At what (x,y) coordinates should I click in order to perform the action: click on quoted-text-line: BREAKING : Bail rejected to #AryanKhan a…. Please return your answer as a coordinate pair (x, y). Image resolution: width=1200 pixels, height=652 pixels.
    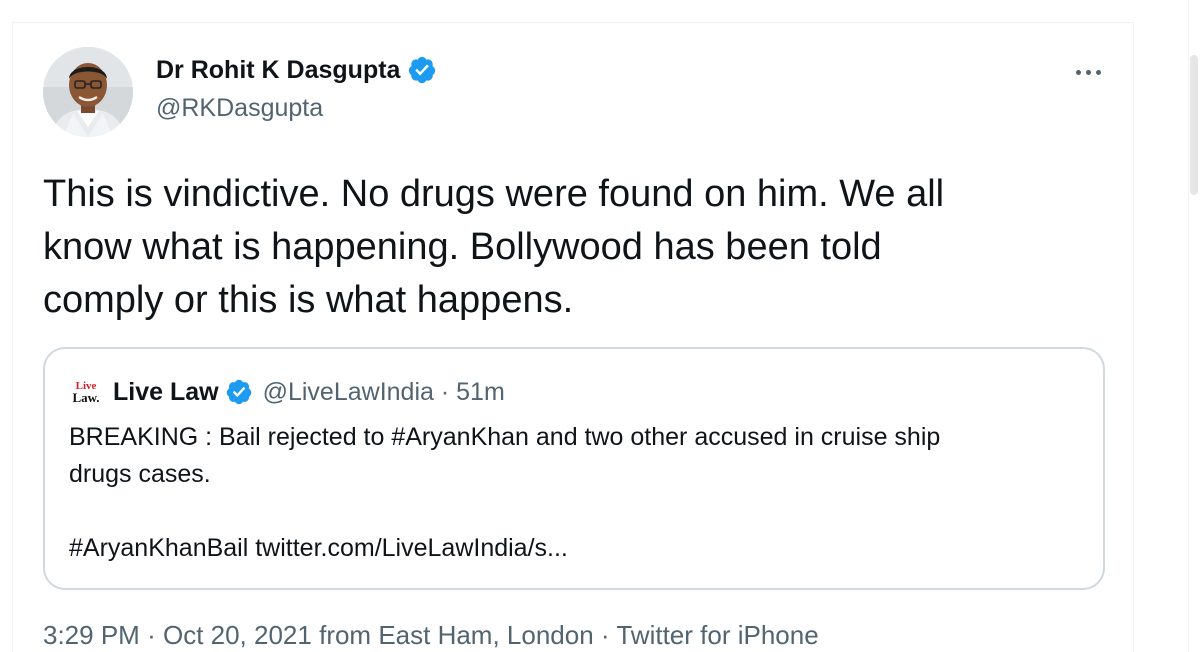
    Looking at the image, I should click on (505, 437).